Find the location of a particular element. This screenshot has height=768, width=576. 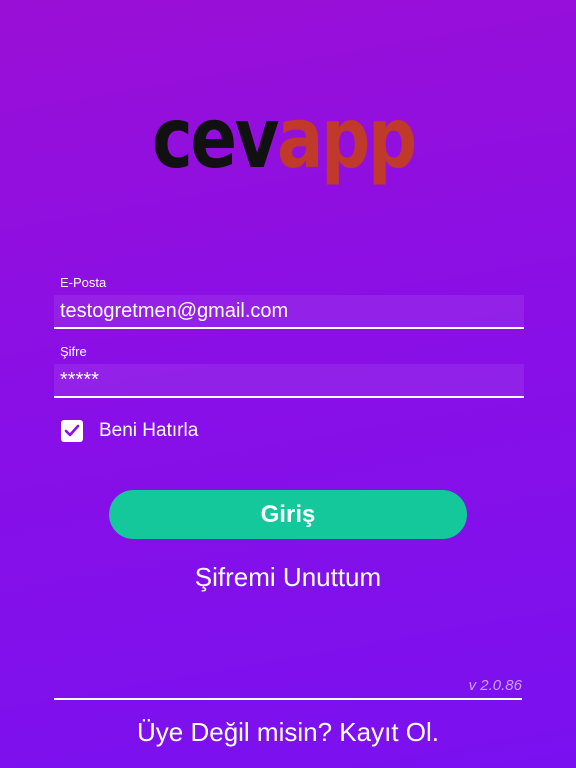

footer-divider is located at coordinates (288, 699).